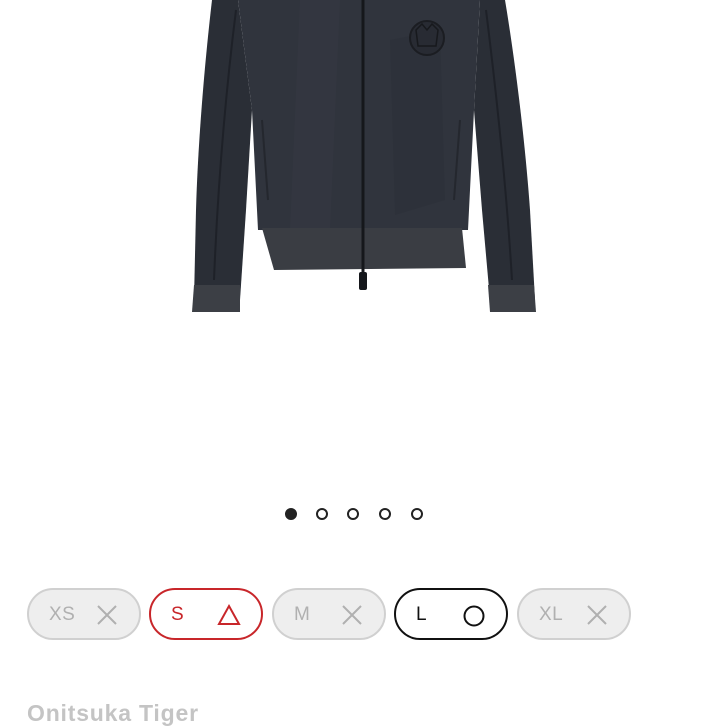 The height and width of the screenshot is (727, 726). What do you see at coordinates (229, 614) in the screenshot?
I see `triangle-icon` at bounding box center [229, 614].